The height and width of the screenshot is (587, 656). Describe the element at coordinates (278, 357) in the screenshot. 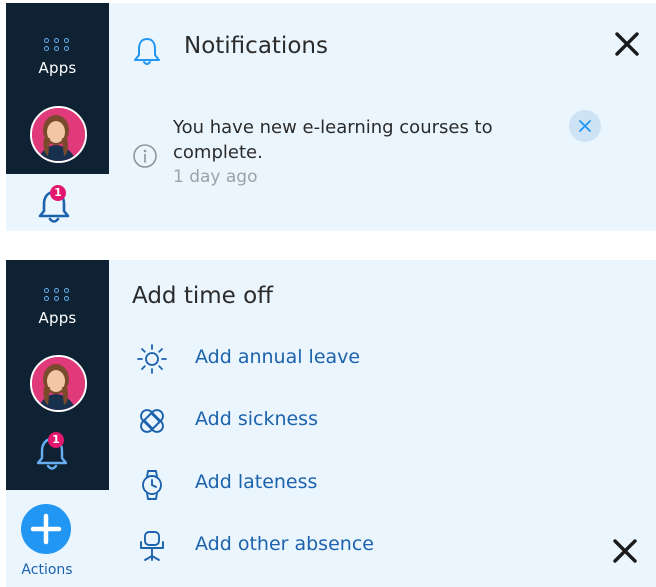

I see `menu-item-label: Add annual leave` at that location.